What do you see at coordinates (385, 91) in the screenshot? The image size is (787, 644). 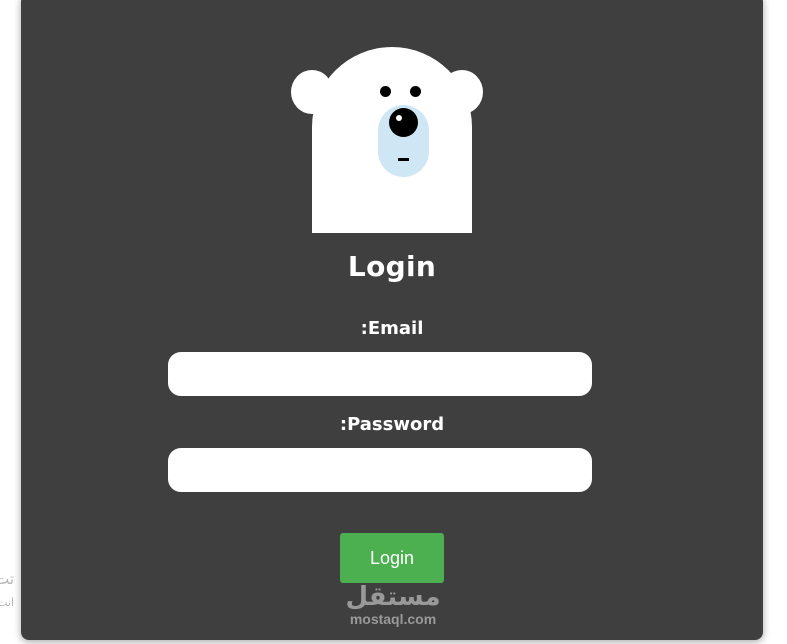 I see `bear-left-eye` at bounding box center [385, 91].